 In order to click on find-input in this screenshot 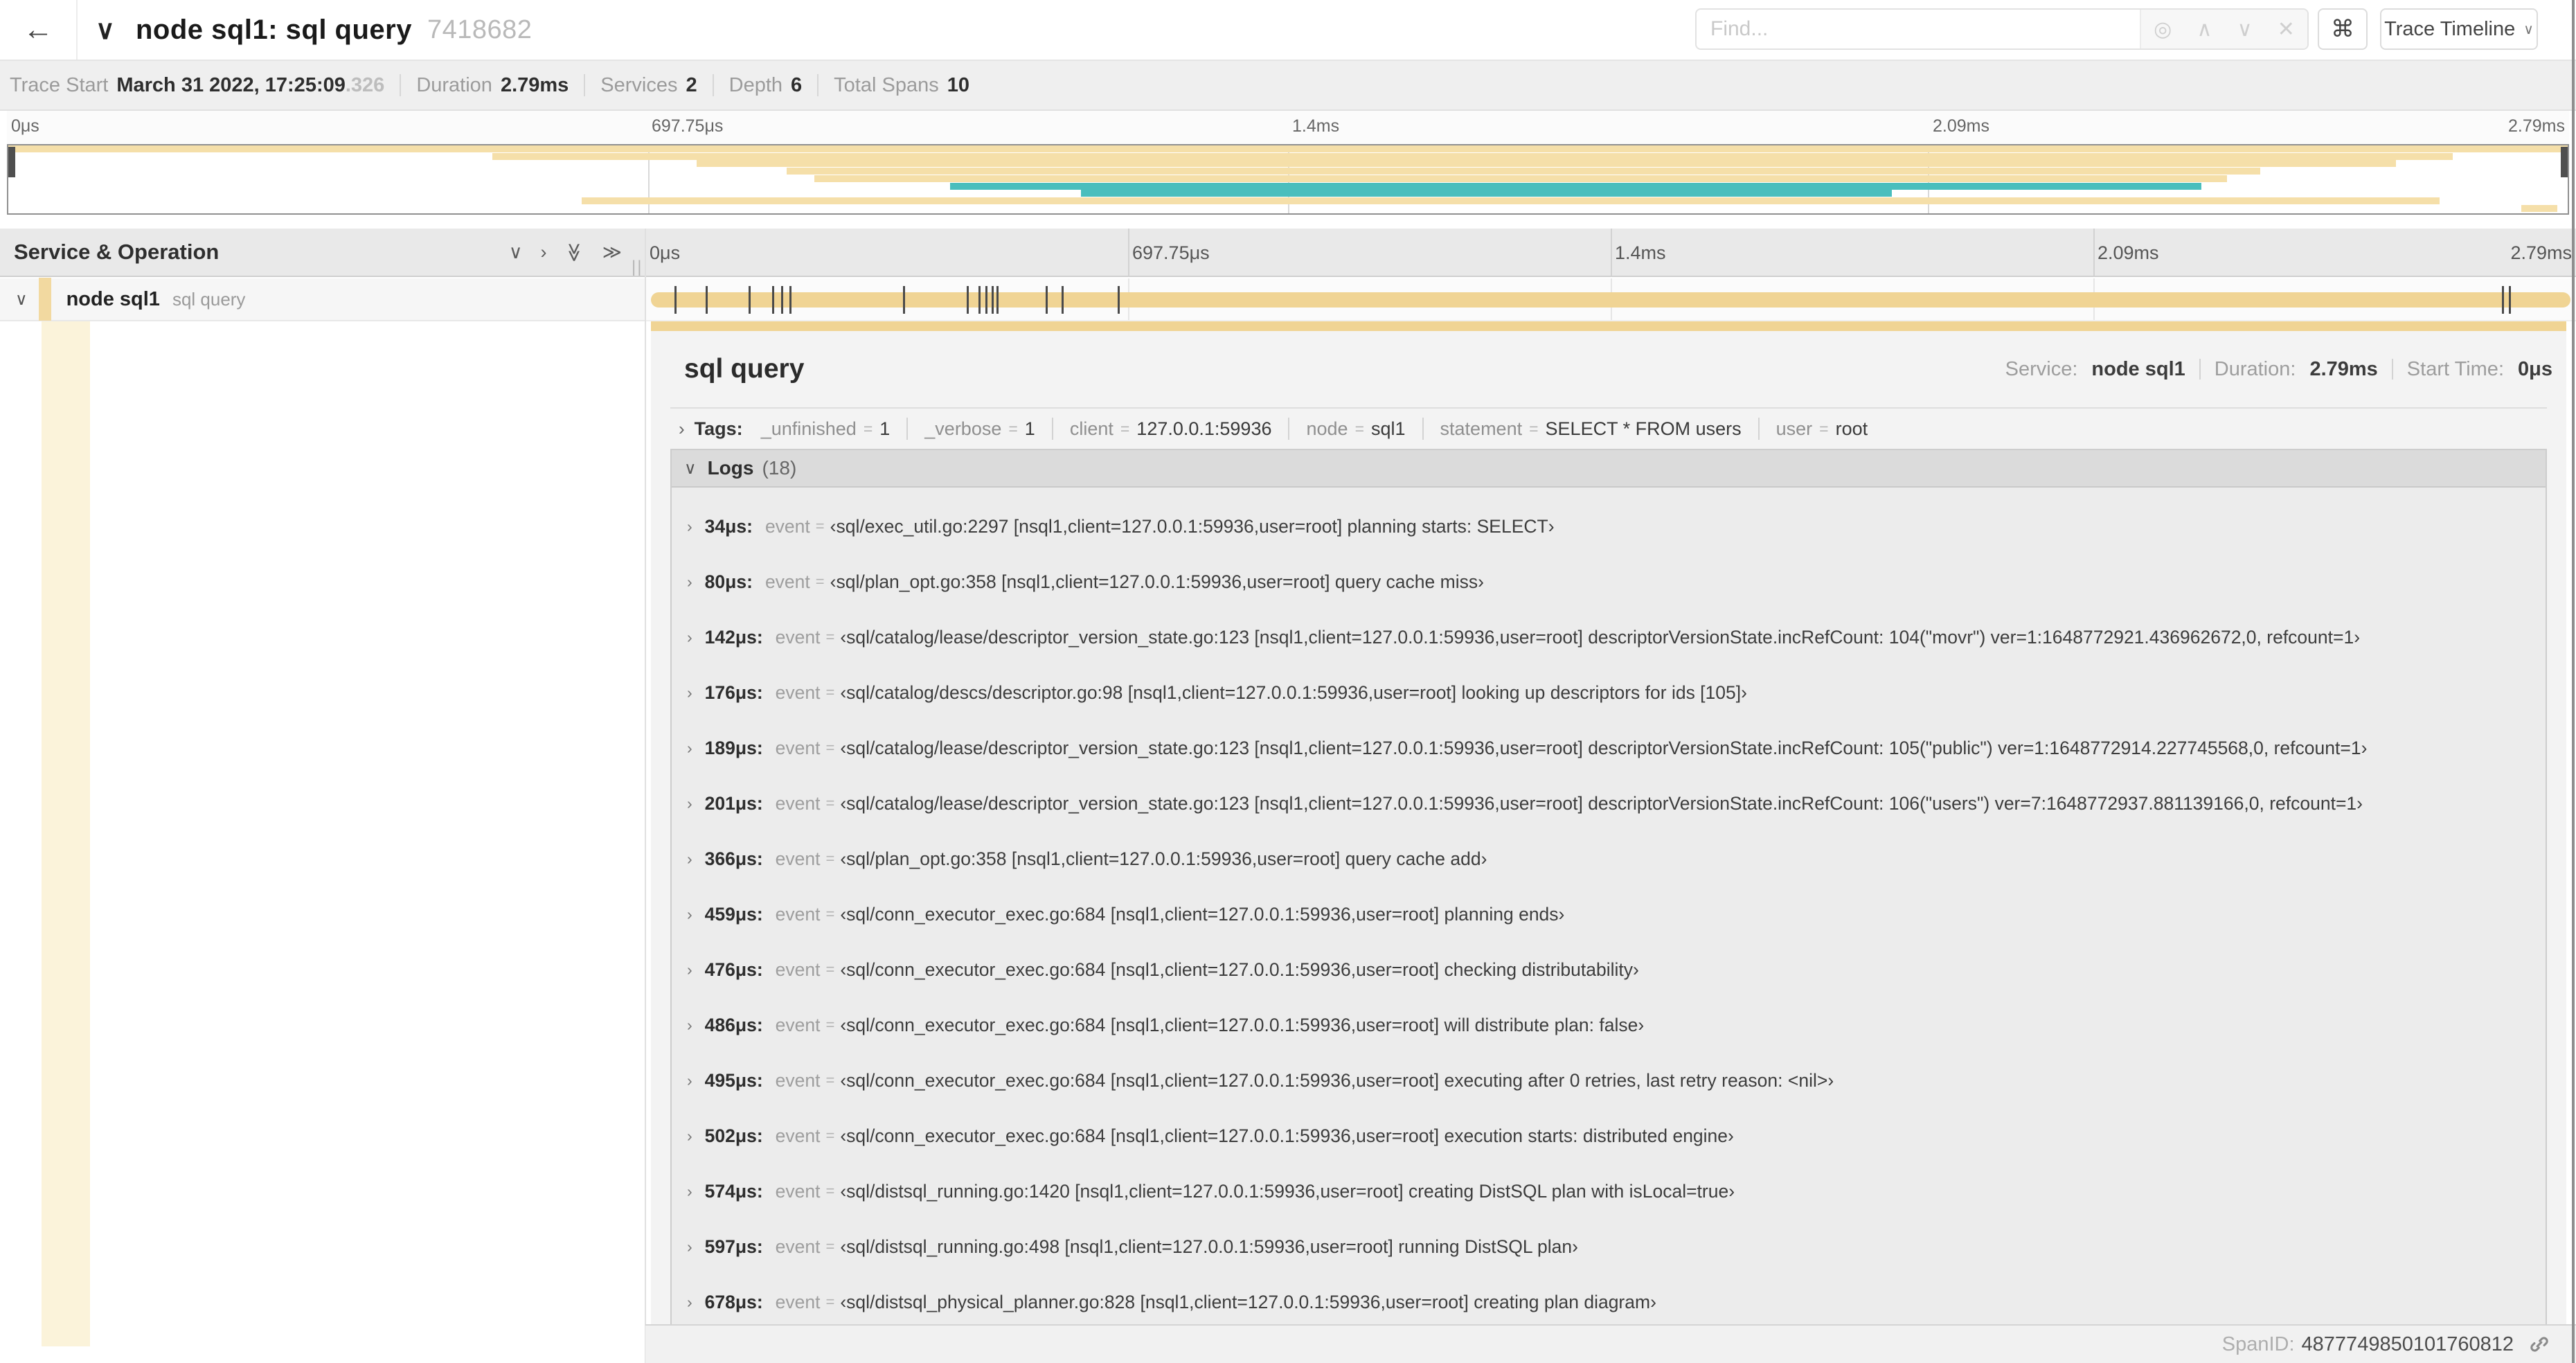, I will do `click(1918, 29)`.